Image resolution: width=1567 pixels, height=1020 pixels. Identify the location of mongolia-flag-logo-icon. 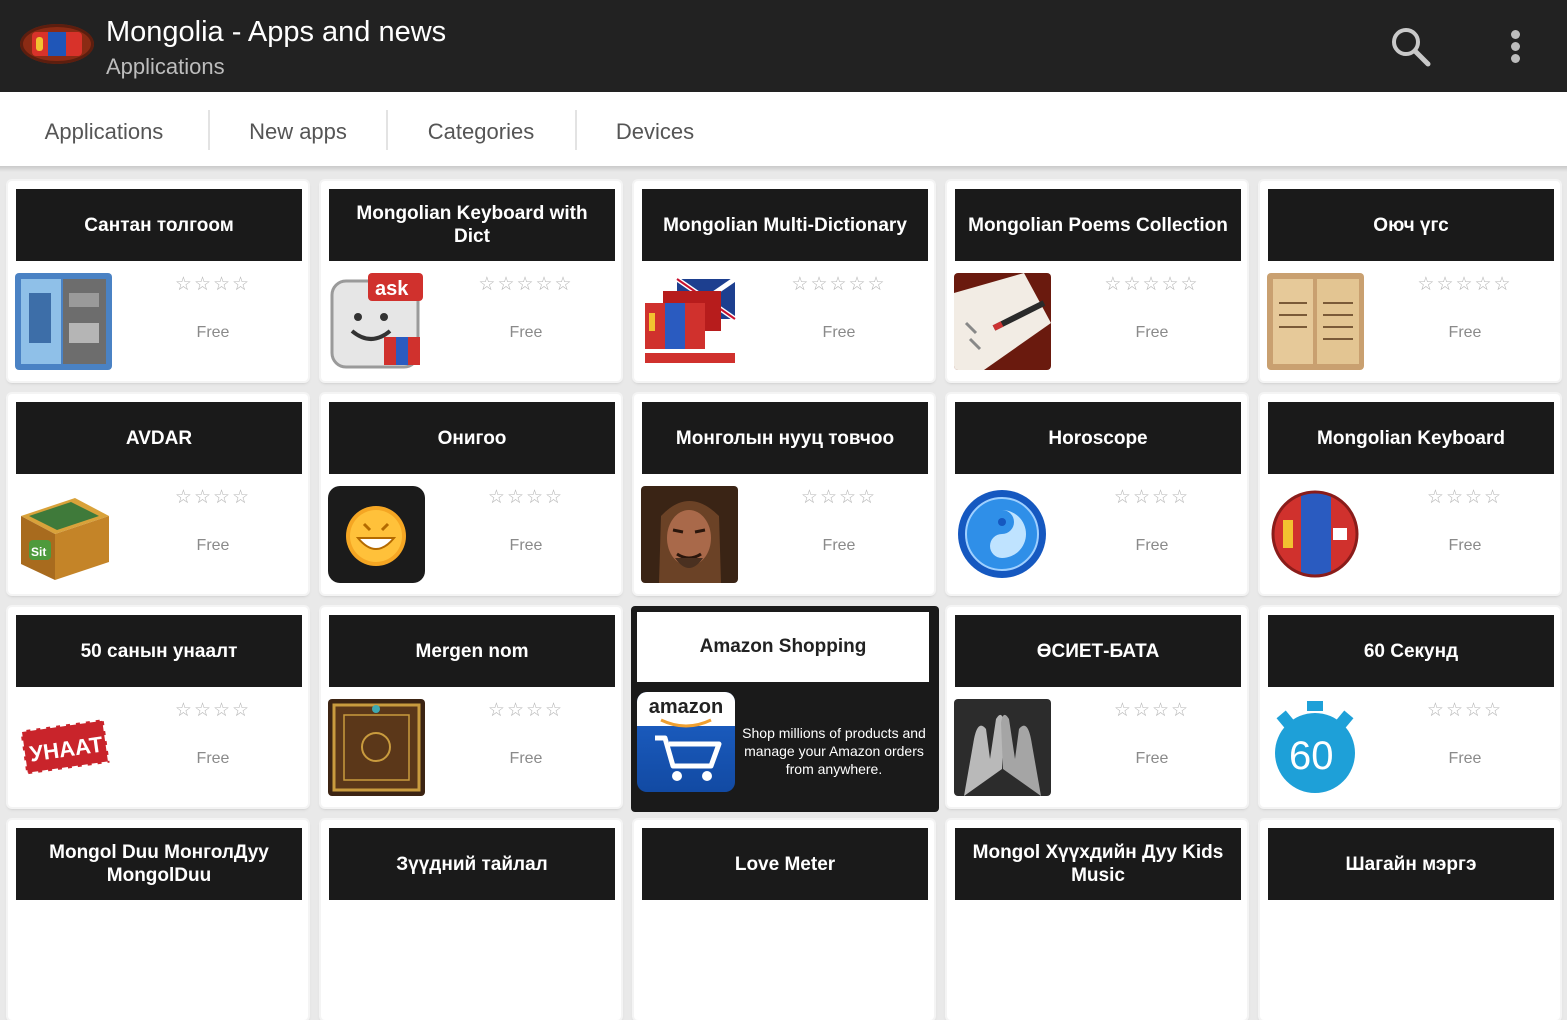
(57, 44).